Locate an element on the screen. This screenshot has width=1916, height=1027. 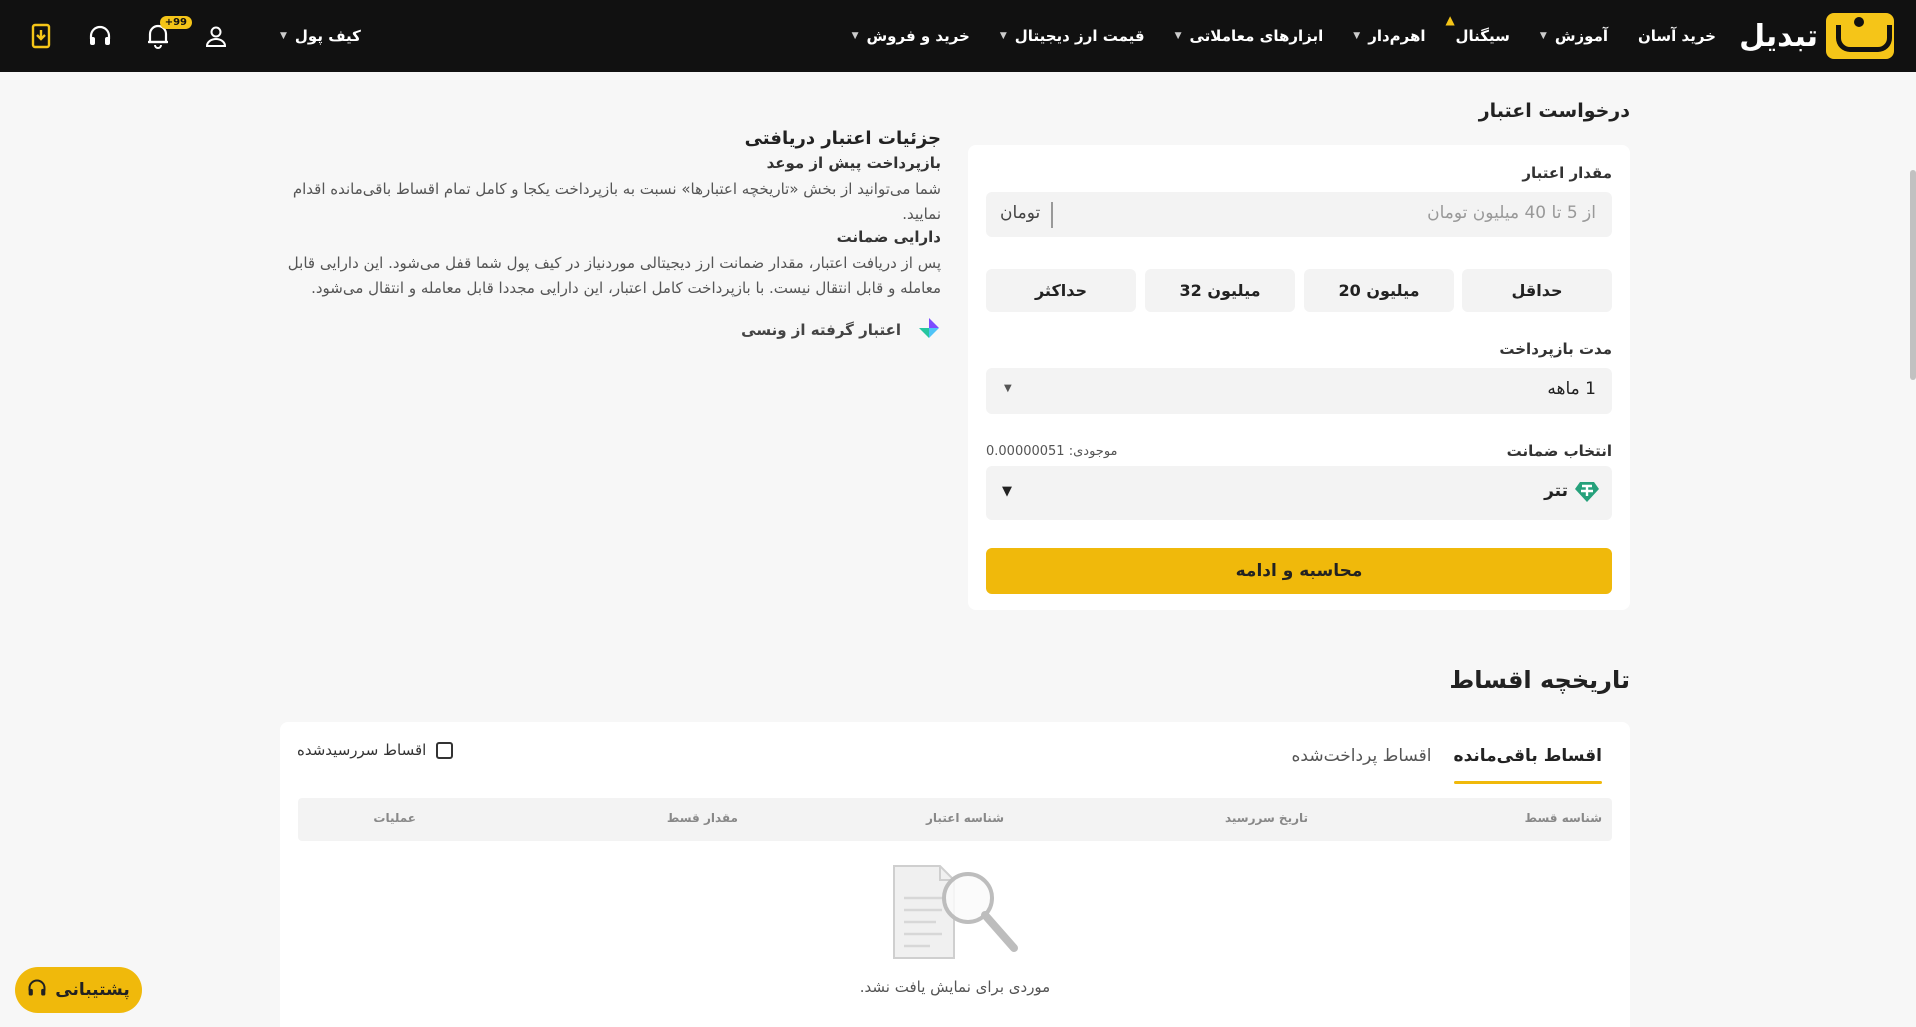
notification-badge: +99 is located at coordinates (175, 22).